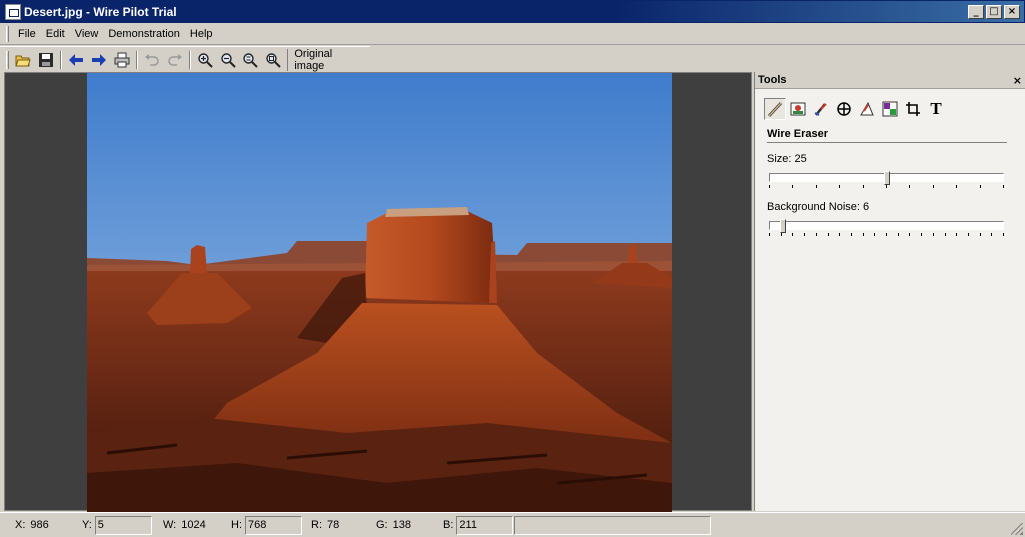 The image size is (1025, 537). I want to click on back-icon, so click(76, 59).